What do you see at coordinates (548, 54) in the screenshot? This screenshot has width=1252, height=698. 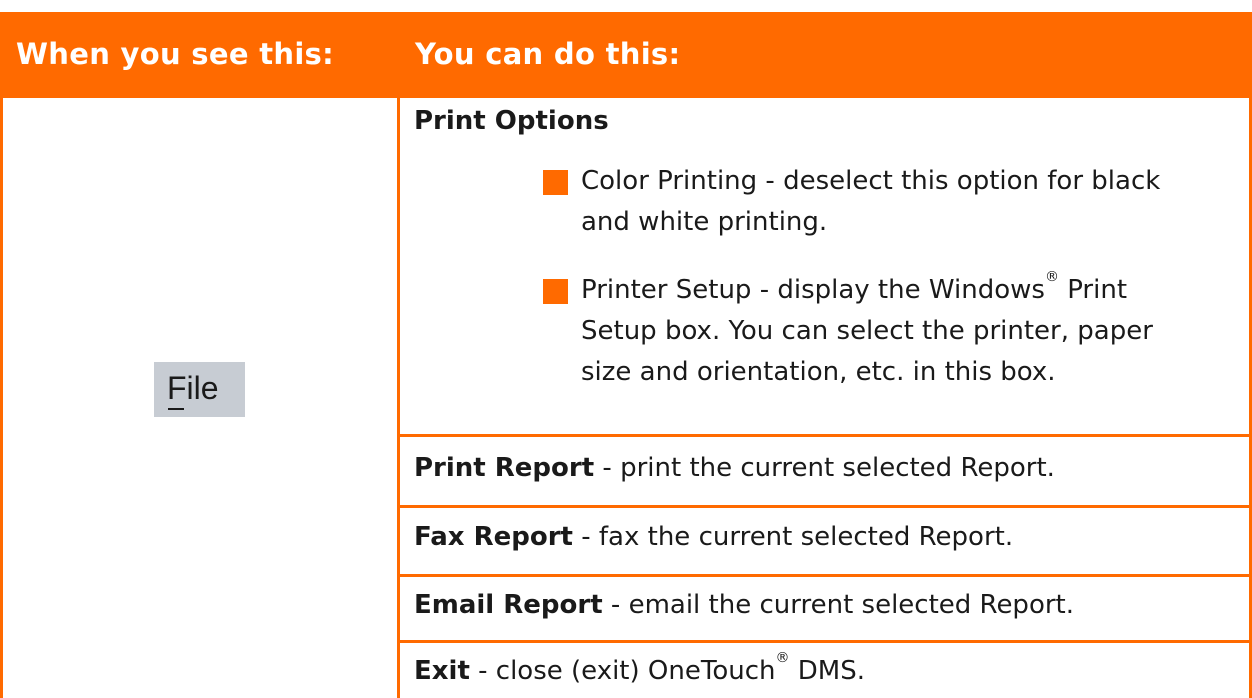 I see `header-col-do: You can do this:` at bounding box center [548, 54].